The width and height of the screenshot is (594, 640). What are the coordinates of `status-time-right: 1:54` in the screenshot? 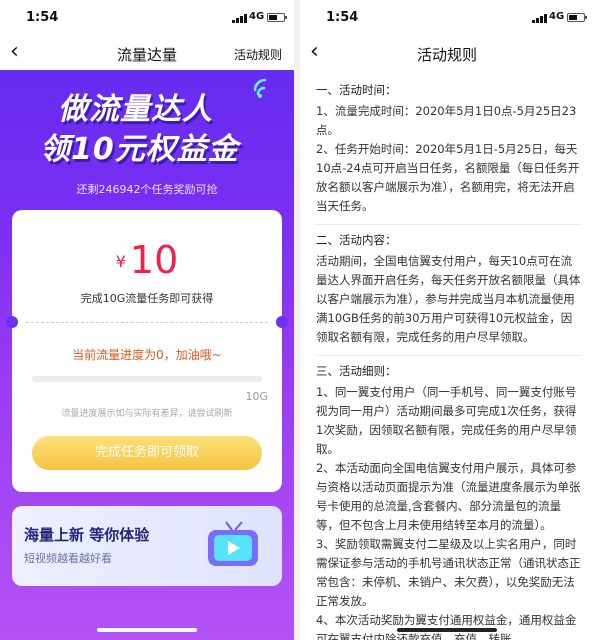 It's located at (342, 17).